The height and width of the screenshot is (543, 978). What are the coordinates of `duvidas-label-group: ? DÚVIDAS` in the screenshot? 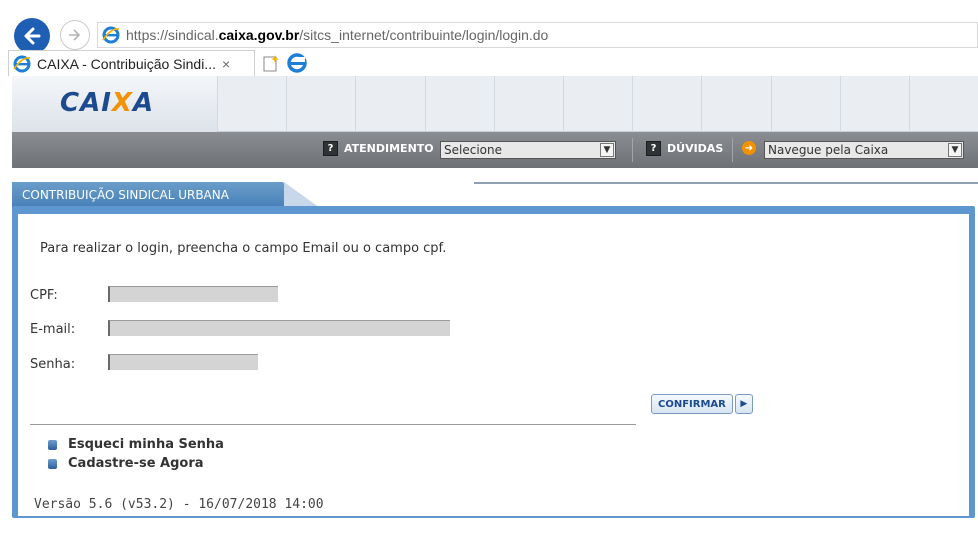 It's located at (684, 148).